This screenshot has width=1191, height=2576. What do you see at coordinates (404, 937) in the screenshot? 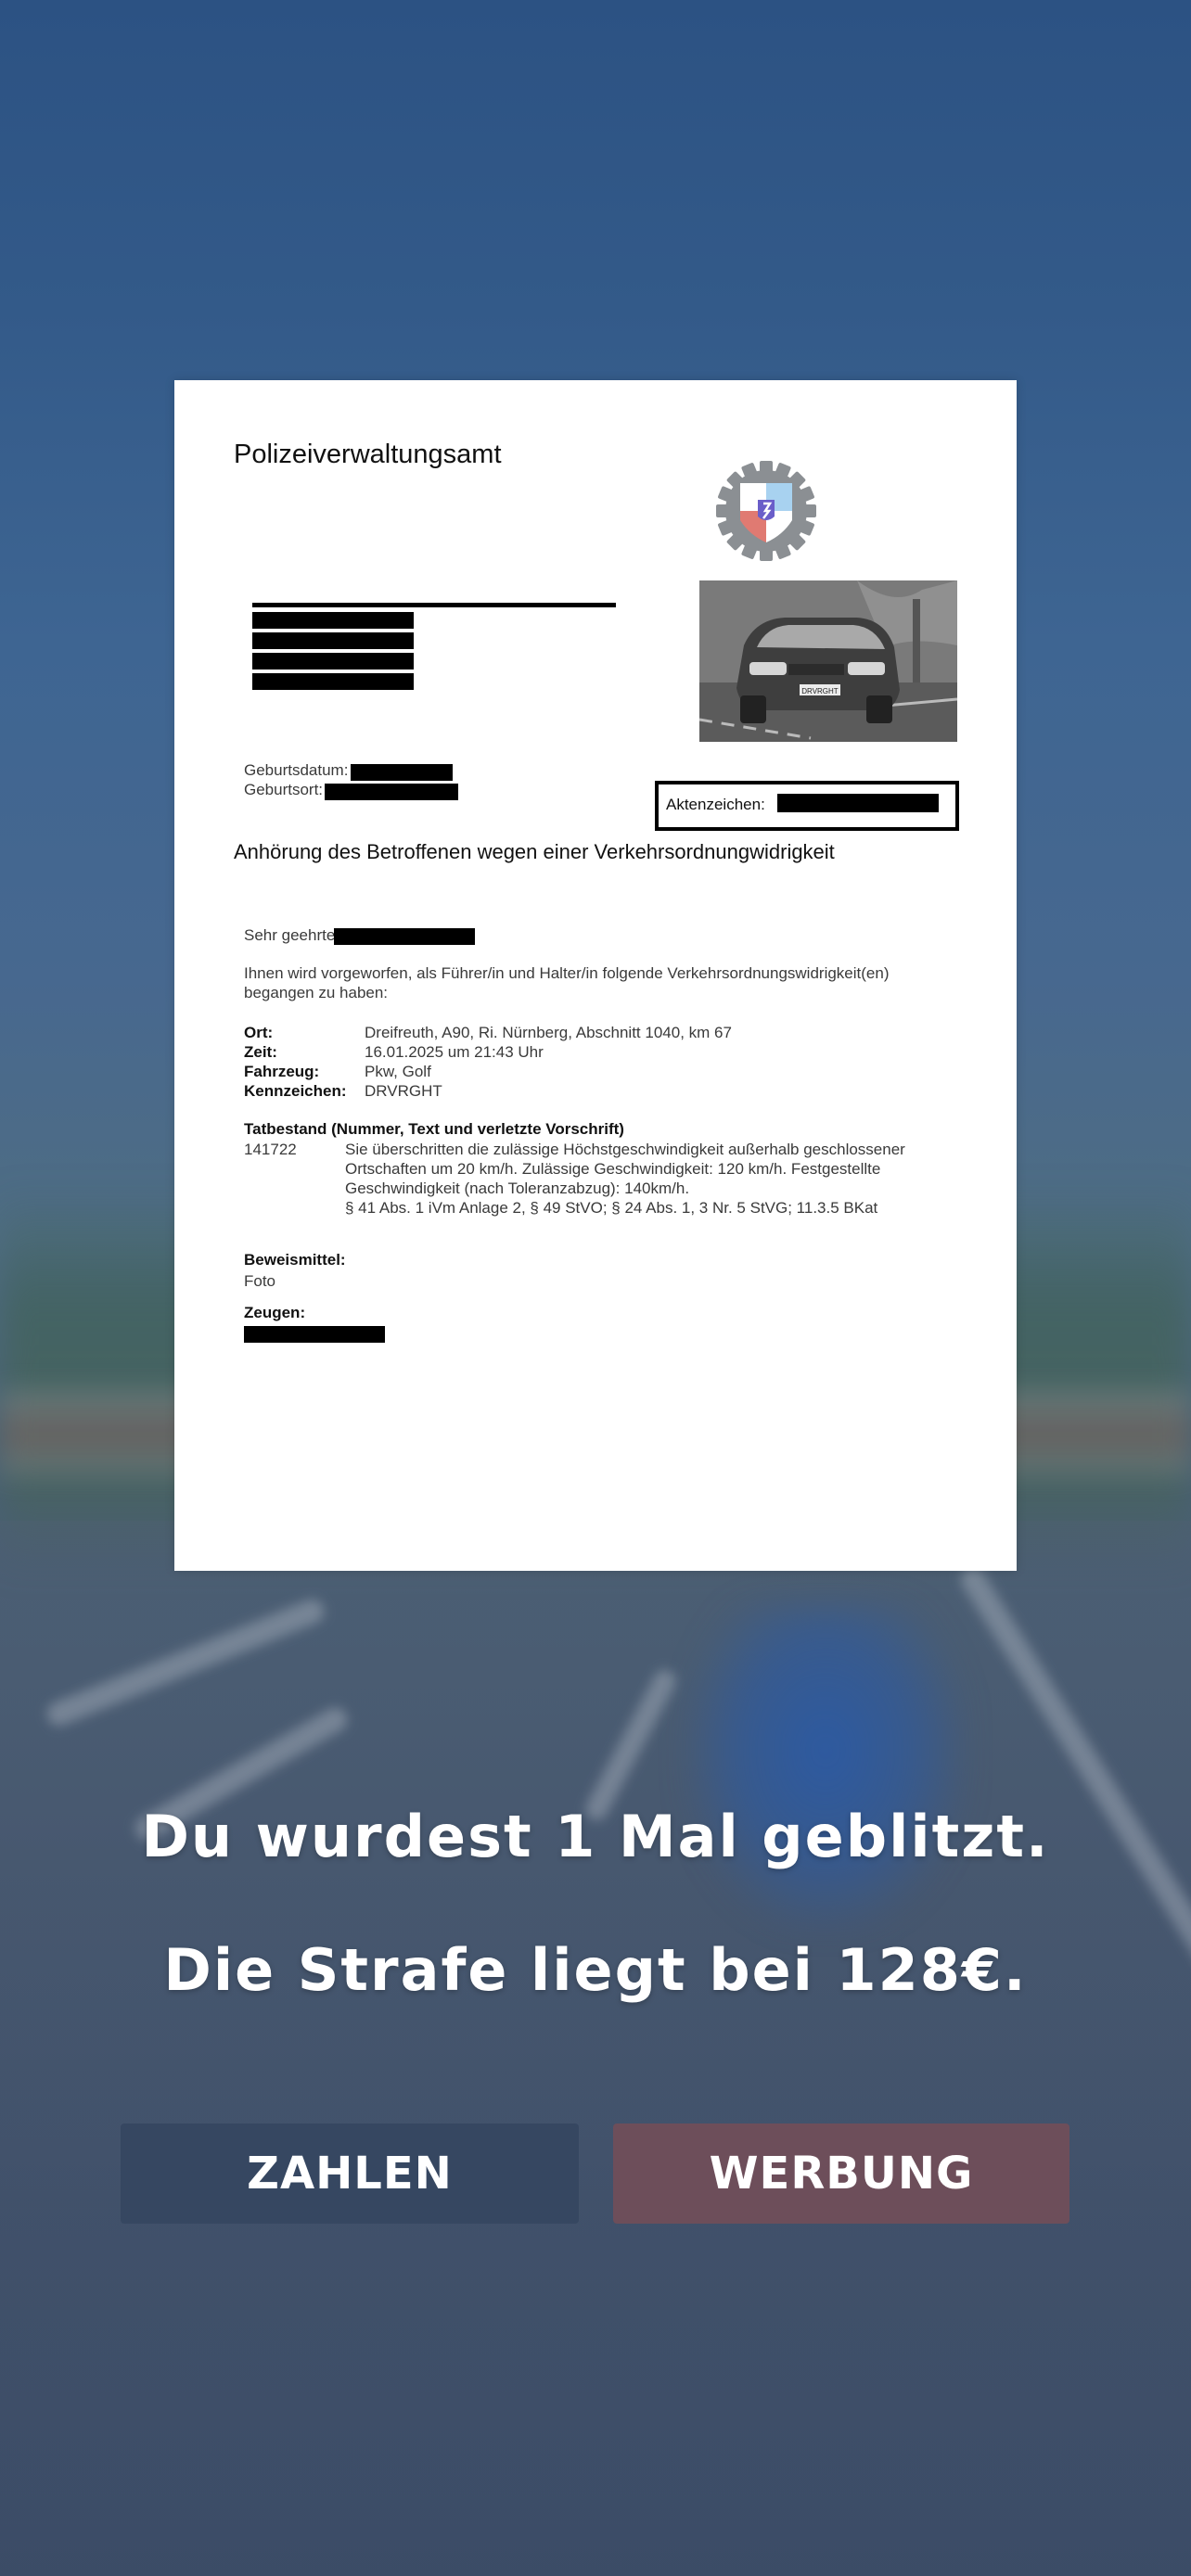
I see `recipient-name-redaction` at bounding box center [404, 937].